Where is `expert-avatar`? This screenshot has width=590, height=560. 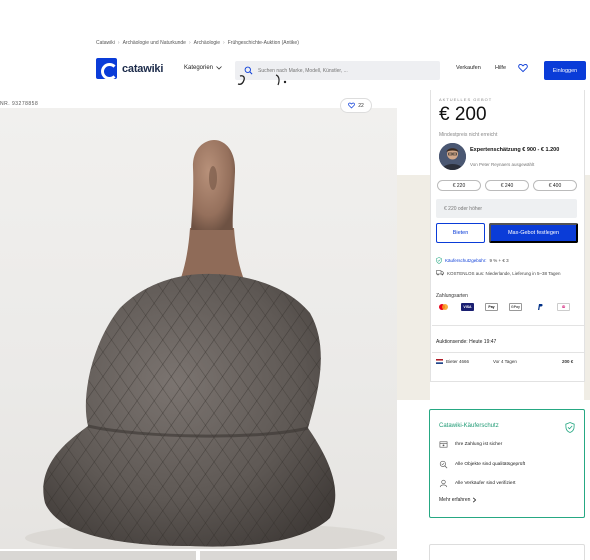 expert-avatar is located at coordinates (452, 156).